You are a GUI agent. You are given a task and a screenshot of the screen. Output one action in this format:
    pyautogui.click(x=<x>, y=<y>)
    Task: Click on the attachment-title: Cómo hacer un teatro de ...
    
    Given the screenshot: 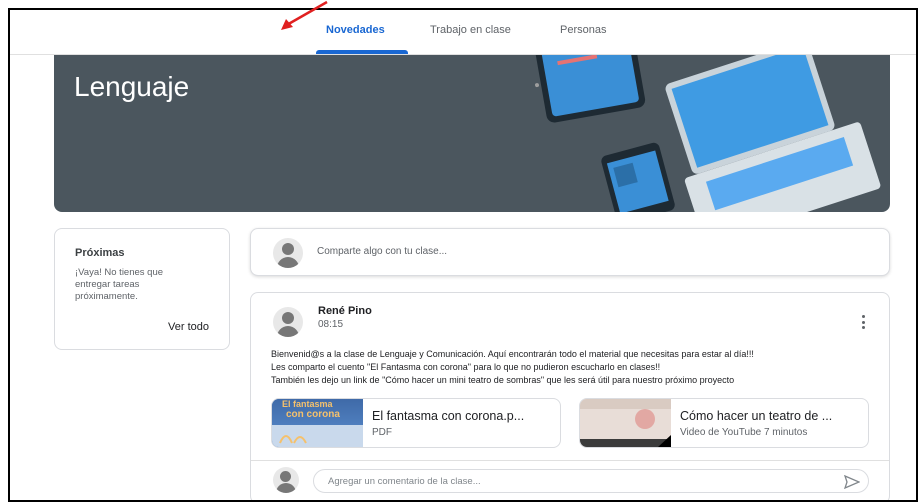 What is the action you would take?
    pyautogui.click(x=756, y=416)
    